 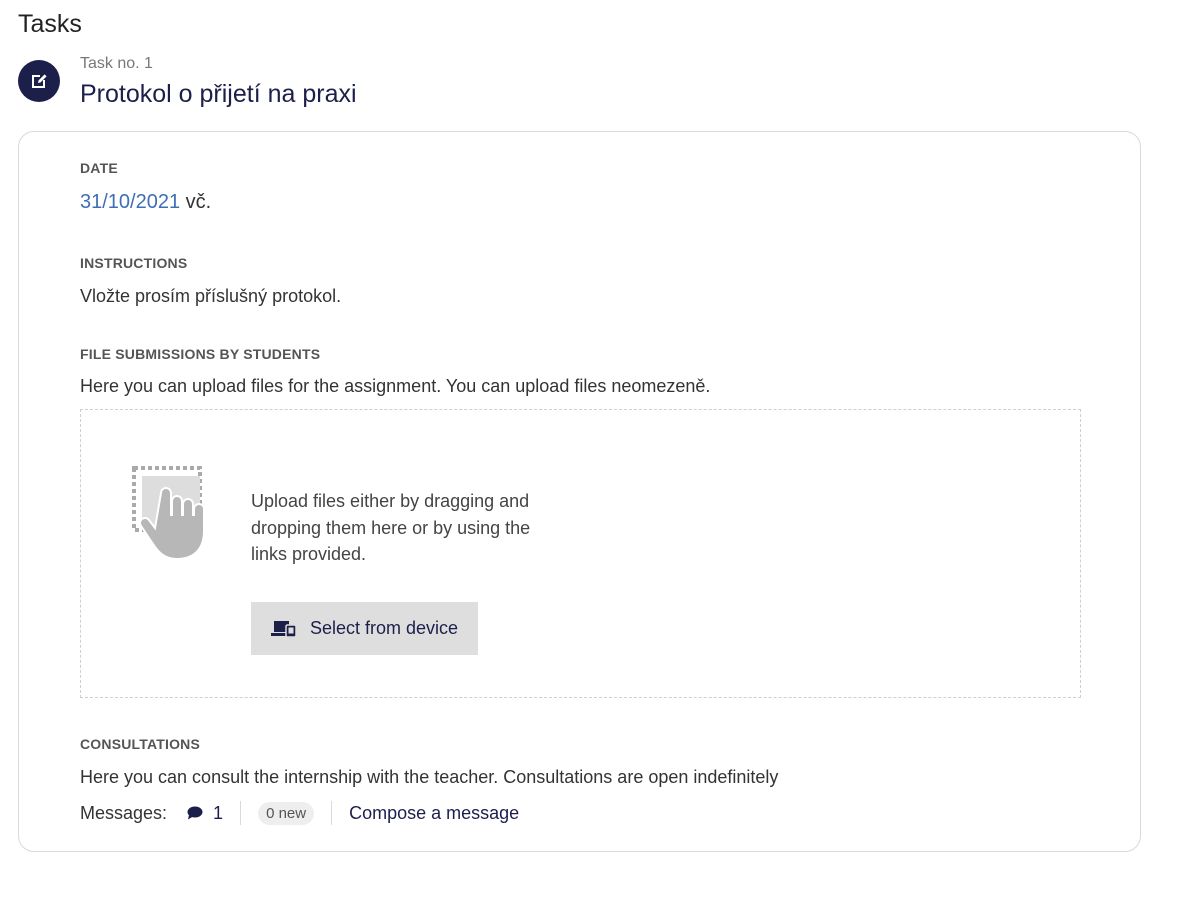 I want to click on page-title: Tasks, so click(x=50, y=24).